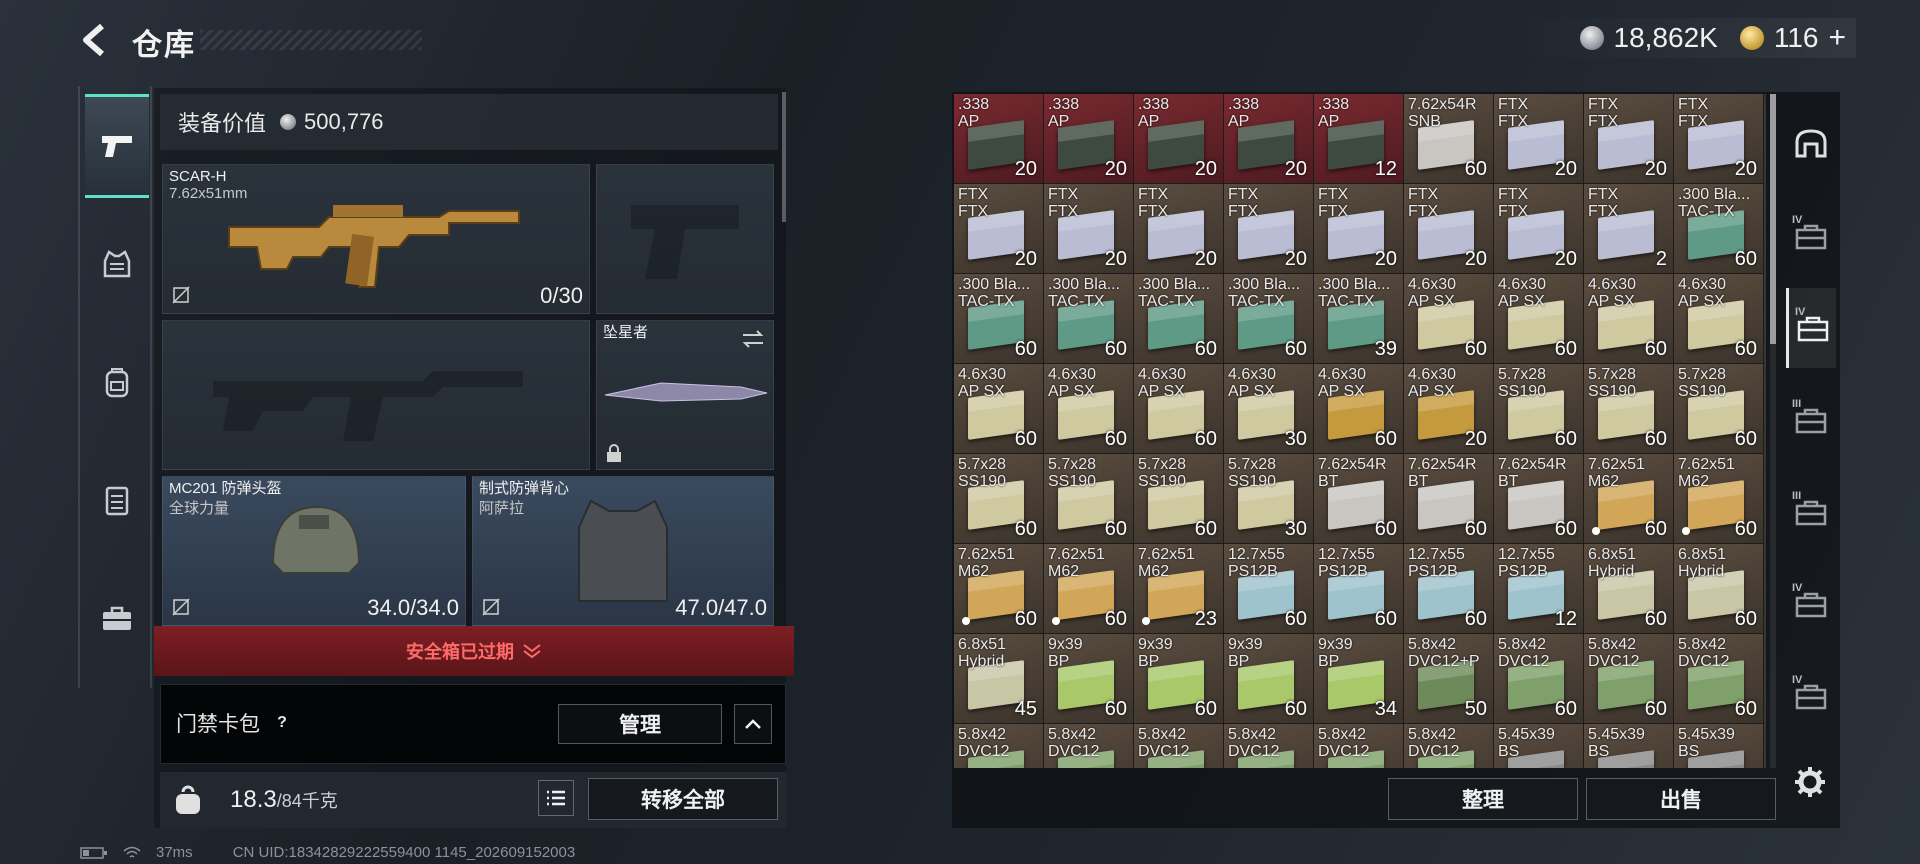 The width and height of the screenshot is (1920, 864). Describe the element at coordinates (1359, 679) in the screenshot. I see `storage-item: 9x39 BP 34` at that location.